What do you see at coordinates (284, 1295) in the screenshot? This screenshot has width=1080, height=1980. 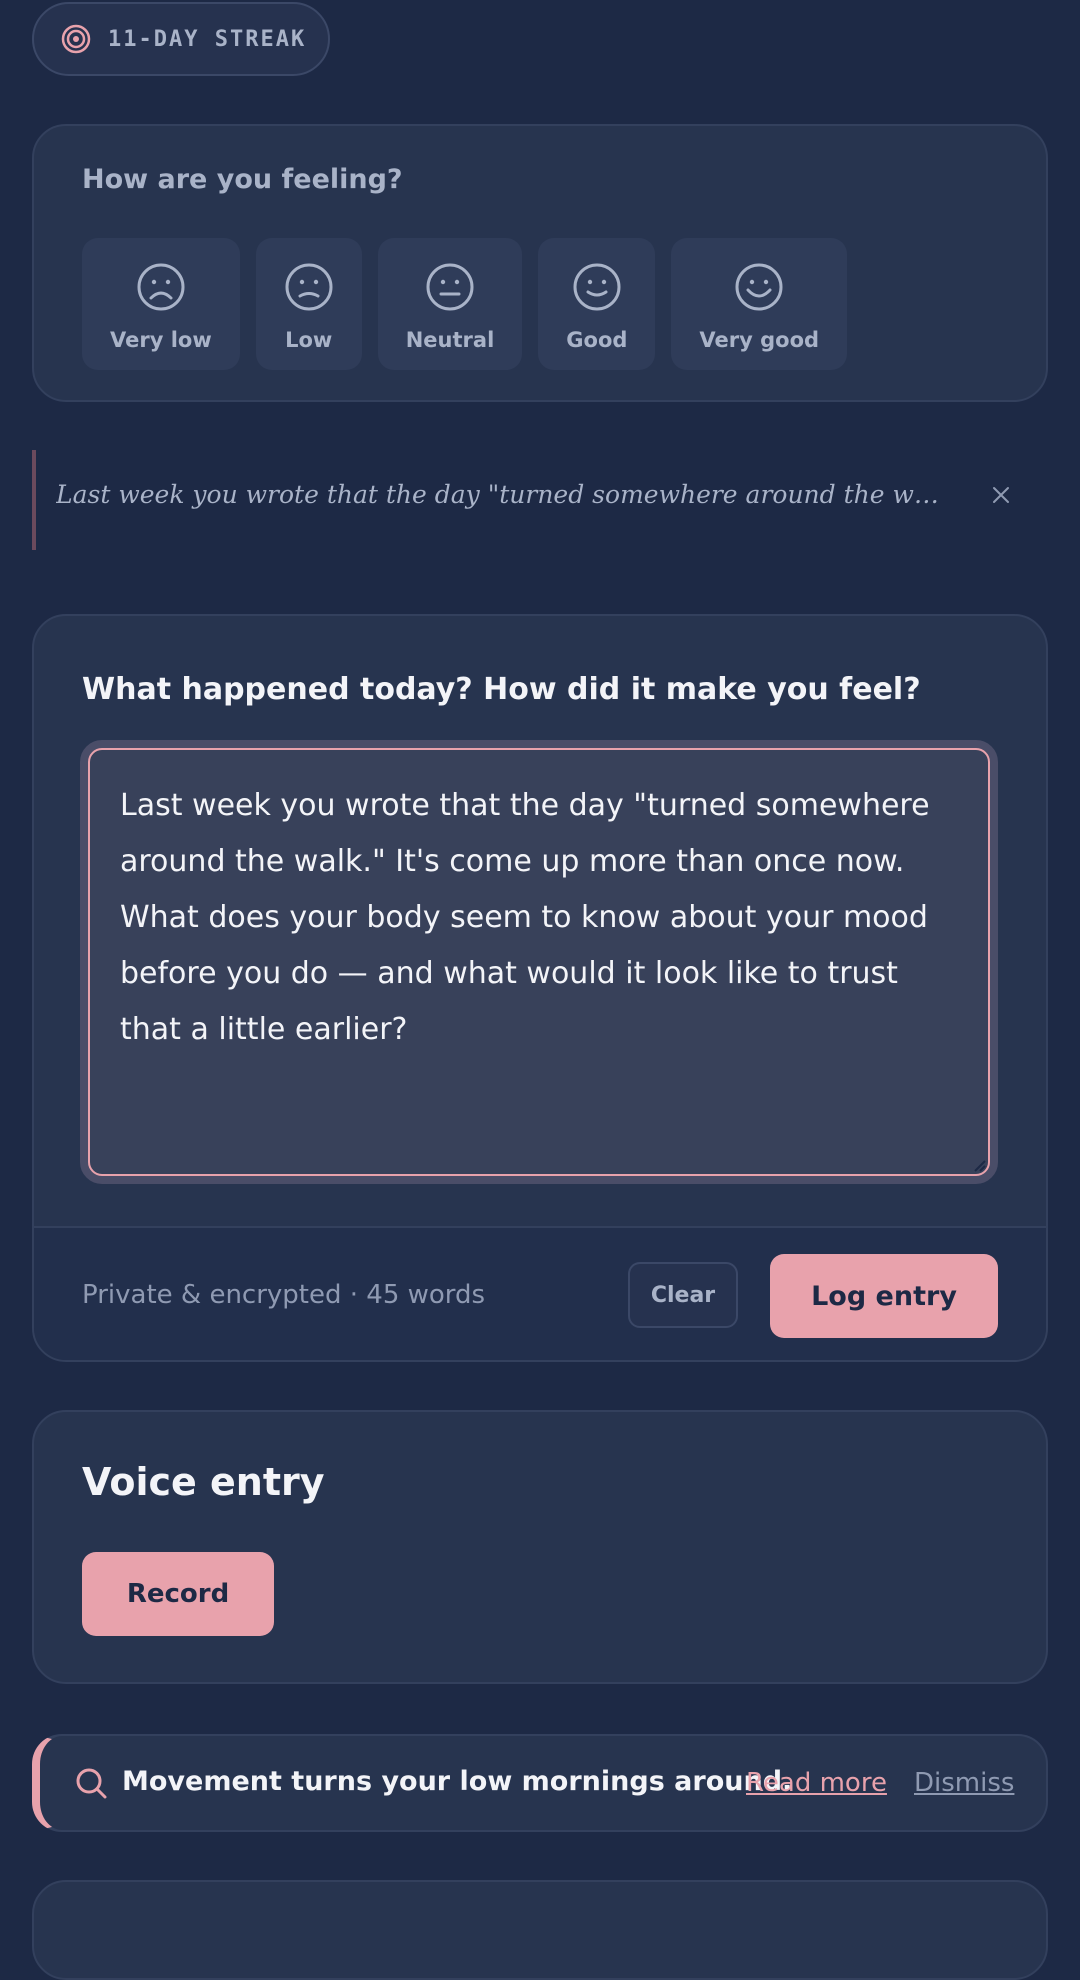 I see `privacy-word-count: Private & encrypted · 45 words` at bounding box center [284, 1295].